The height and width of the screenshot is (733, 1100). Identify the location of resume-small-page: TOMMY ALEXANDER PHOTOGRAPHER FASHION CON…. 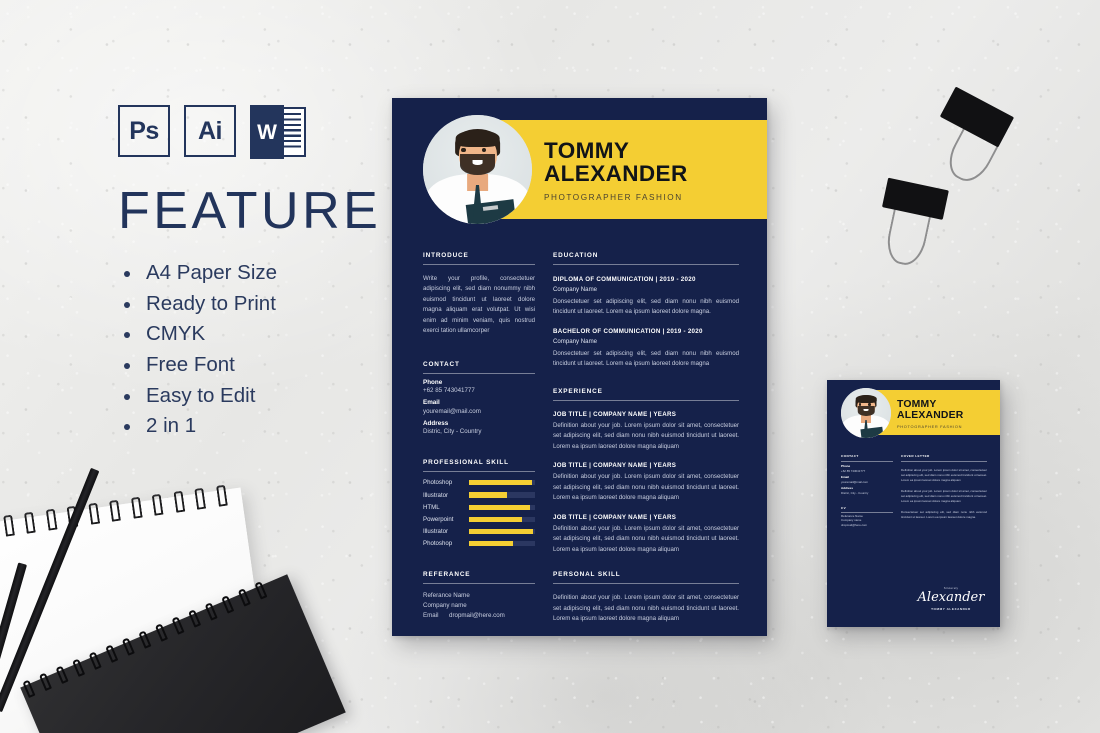
(913, 503).